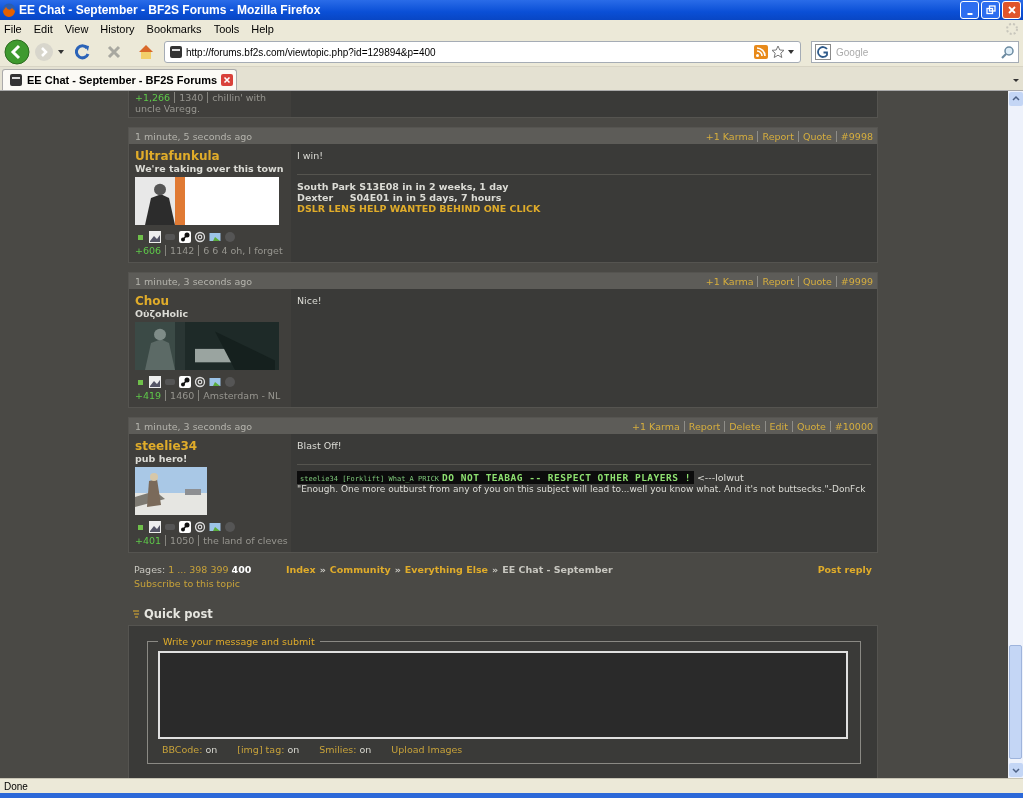  I want to click on site-icon, so click(176, 52).